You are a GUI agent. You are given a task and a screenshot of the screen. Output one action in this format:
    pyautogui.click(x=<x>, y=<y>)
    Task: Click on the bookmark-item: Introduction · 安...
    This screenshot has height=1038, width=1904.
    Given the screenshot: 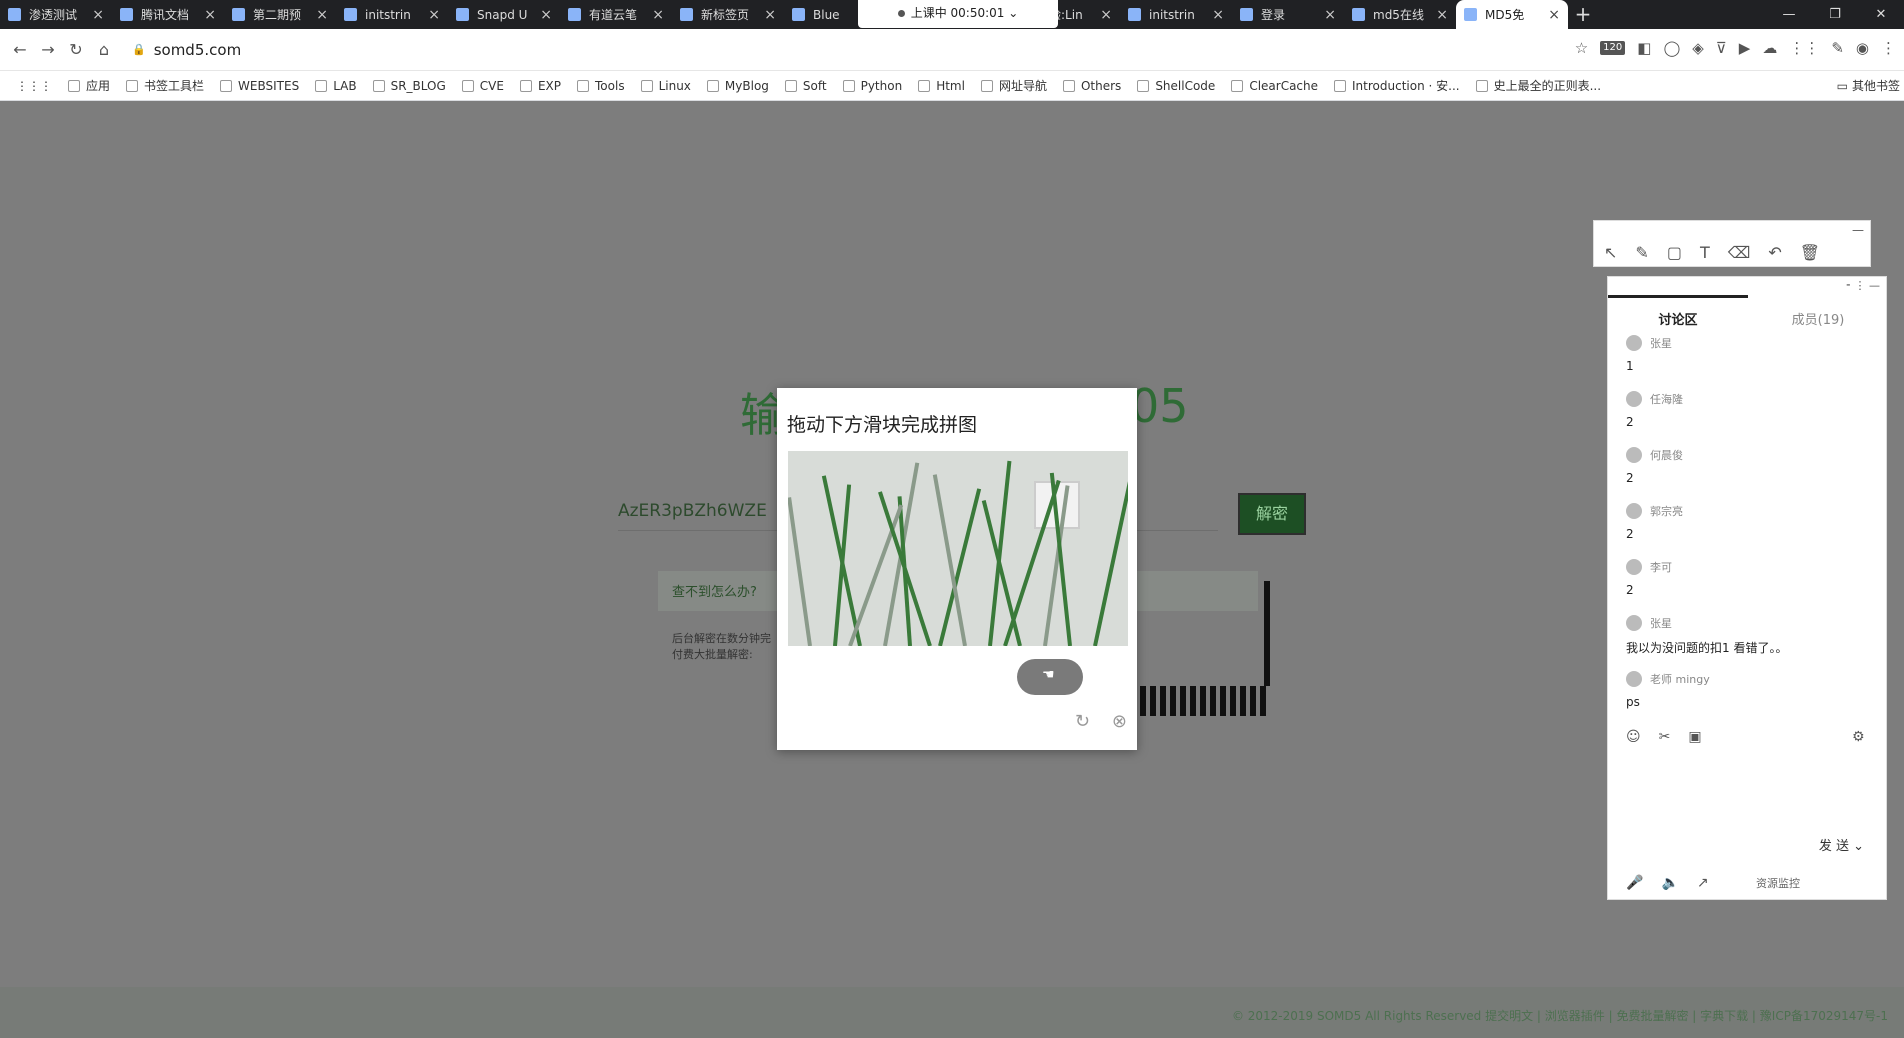 What is the action you would take?
    pyautogui.click(x=1397, y=85)
    